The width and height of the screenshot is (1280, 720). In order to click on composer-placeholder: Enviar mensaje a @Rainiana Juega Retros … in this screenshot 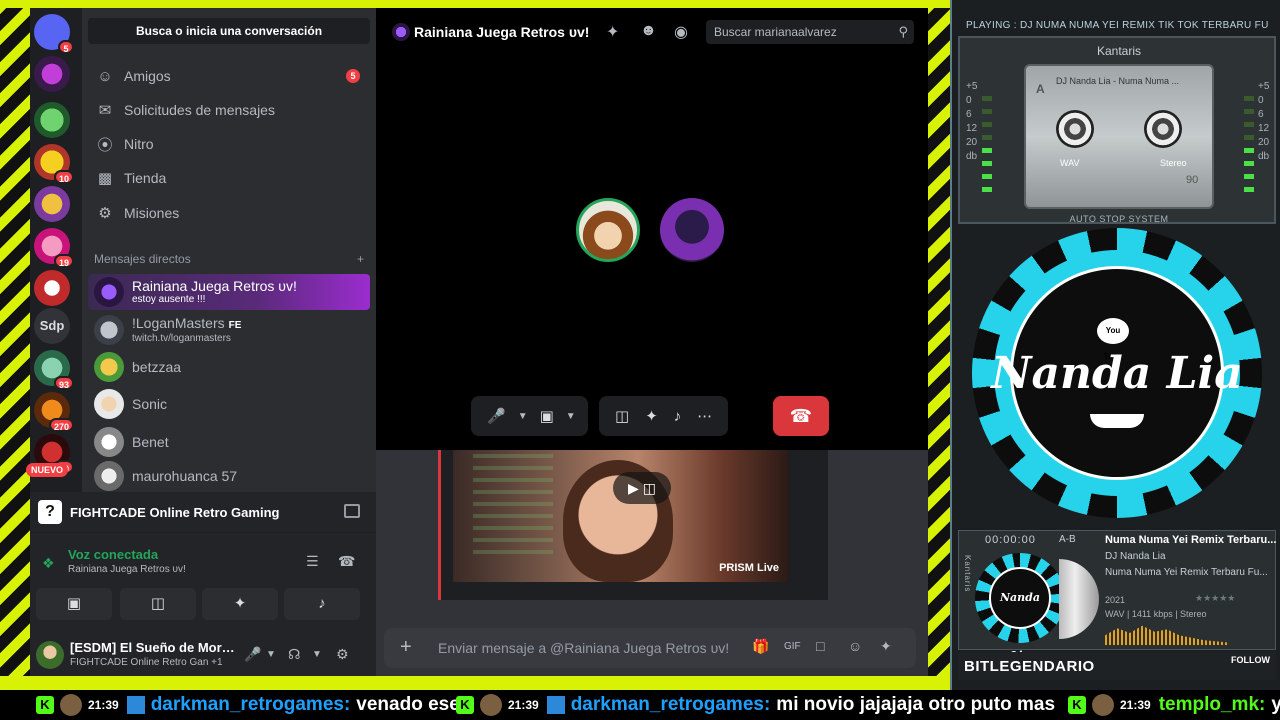, I will do `click(584, 648)`.